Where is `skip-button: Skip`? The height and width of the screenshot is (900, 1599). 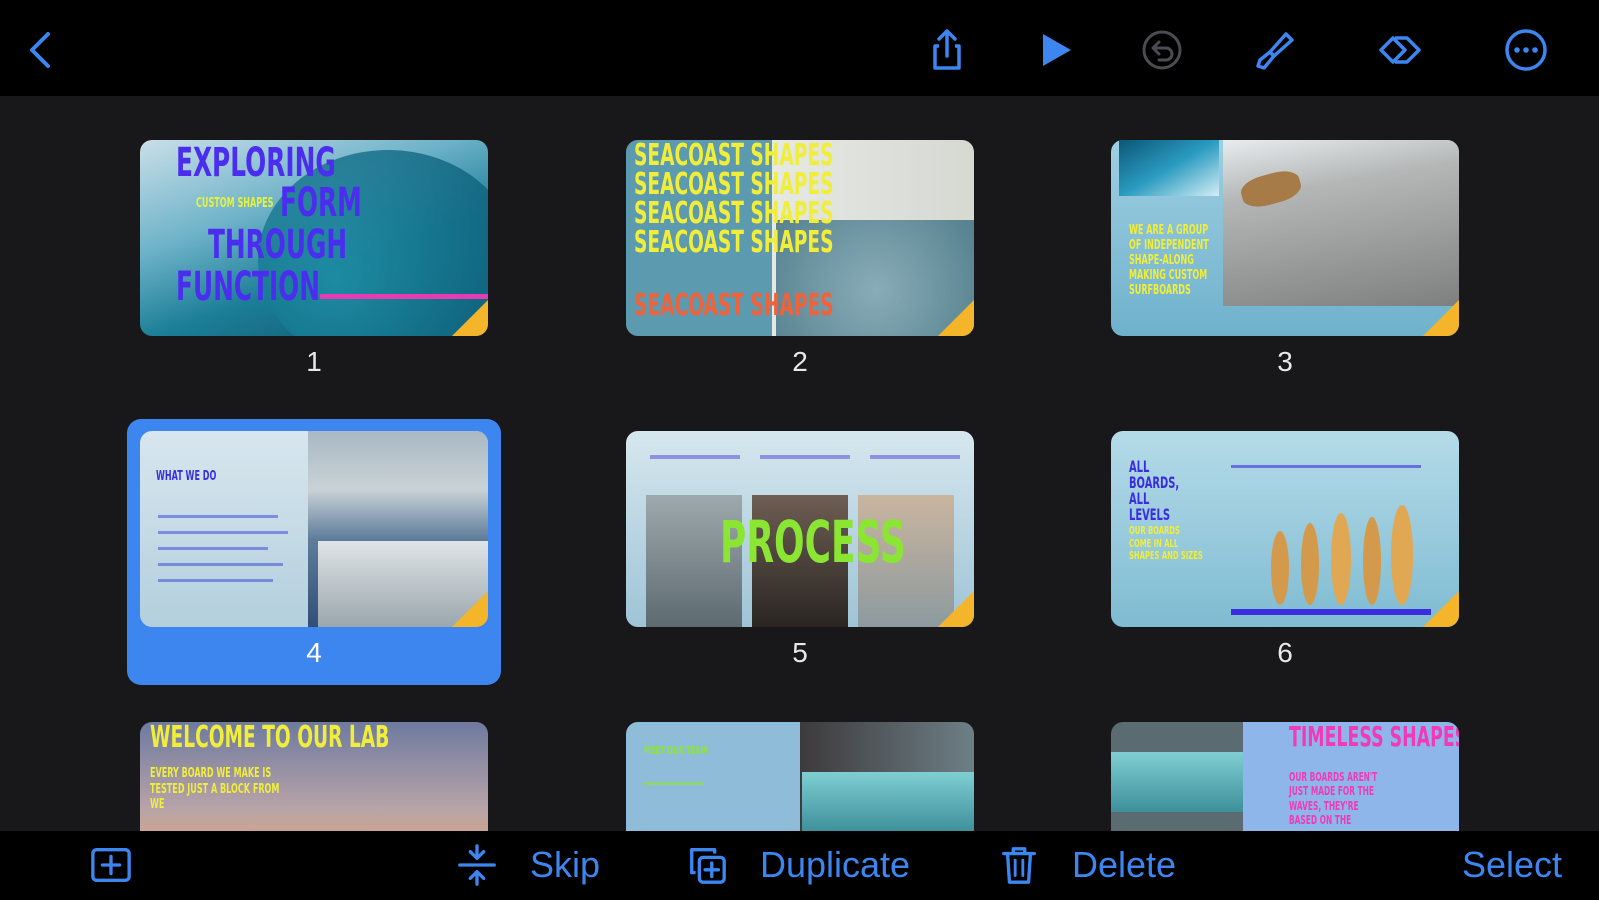 skip-button: Skip is located at coordinates (528, 865).